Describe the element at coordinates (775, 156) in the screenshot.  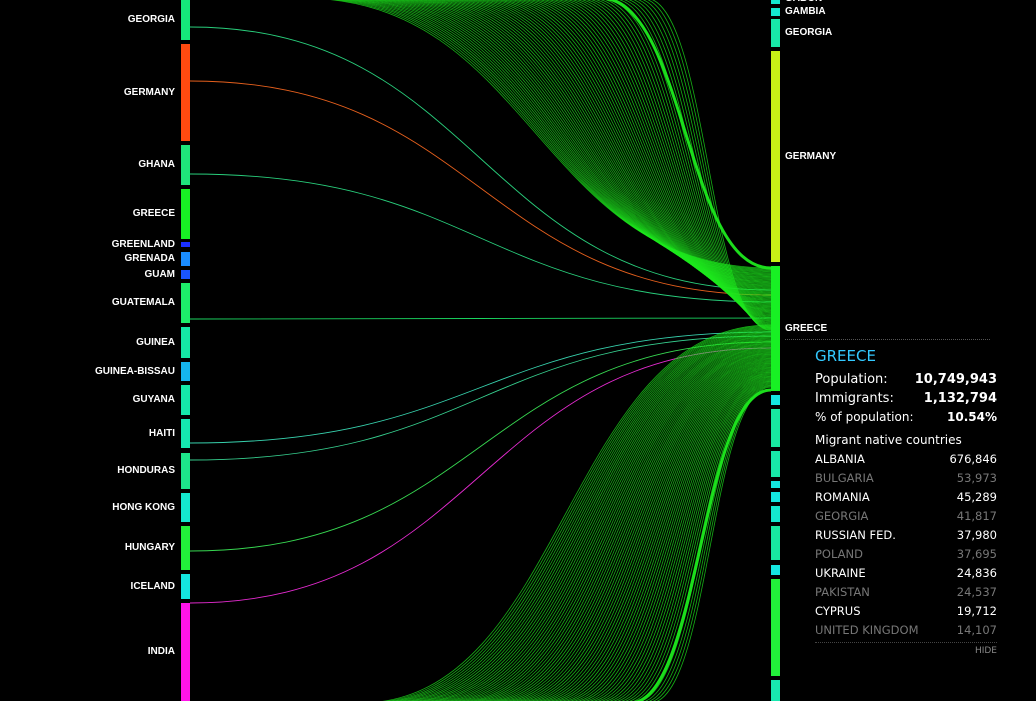
I see `destination-bar-germany` at that location.